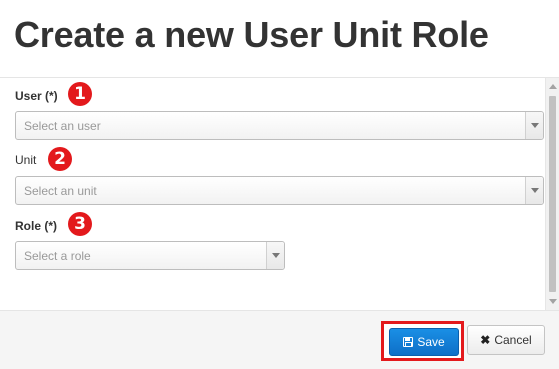 The height and width of the screenshot is (369, 559). I want to click on unit-label: Unit, so click(26, 160).